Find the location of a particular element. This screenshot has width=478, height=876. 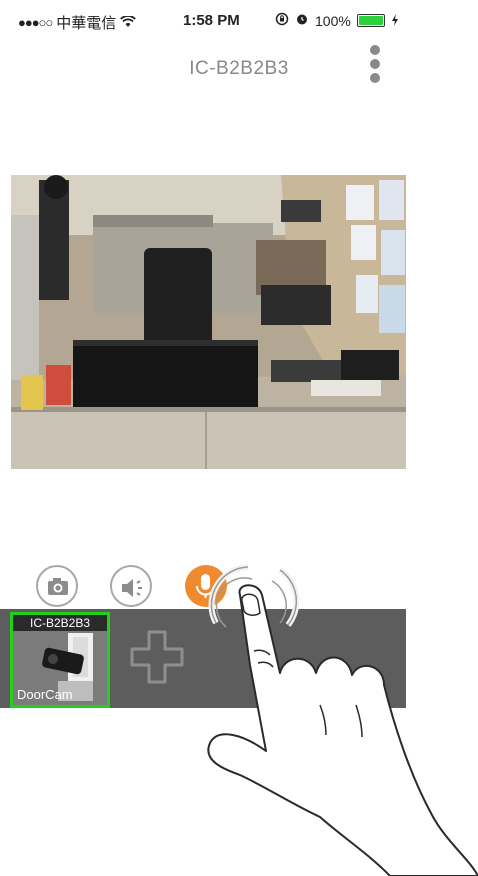

carrier-area: ●●●○○ 中華電信 is located at coordinates (77, 22).